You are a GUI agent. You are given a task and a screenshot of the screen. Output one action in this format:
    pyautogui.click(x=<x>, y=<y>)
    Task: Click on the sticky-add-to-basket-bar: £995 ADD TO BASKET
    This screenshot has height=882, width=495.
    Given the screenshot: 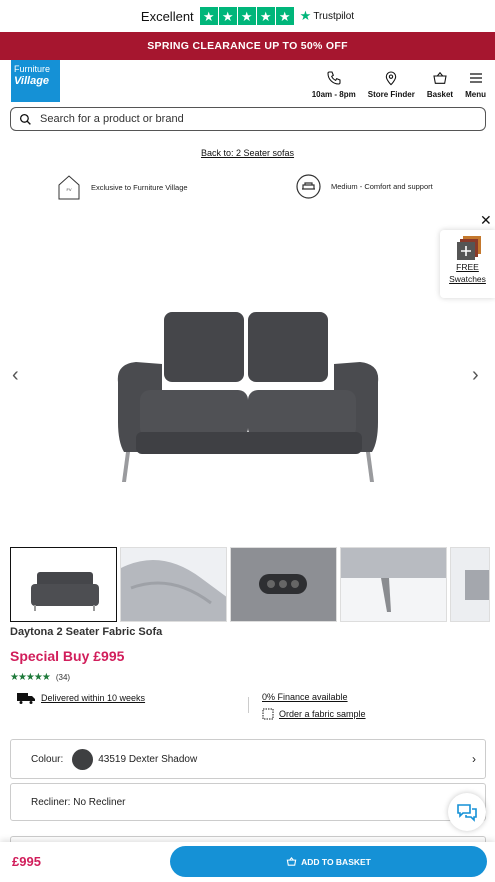 What is the action you would take?
    pyautogui.click(x=247, y=862)
    